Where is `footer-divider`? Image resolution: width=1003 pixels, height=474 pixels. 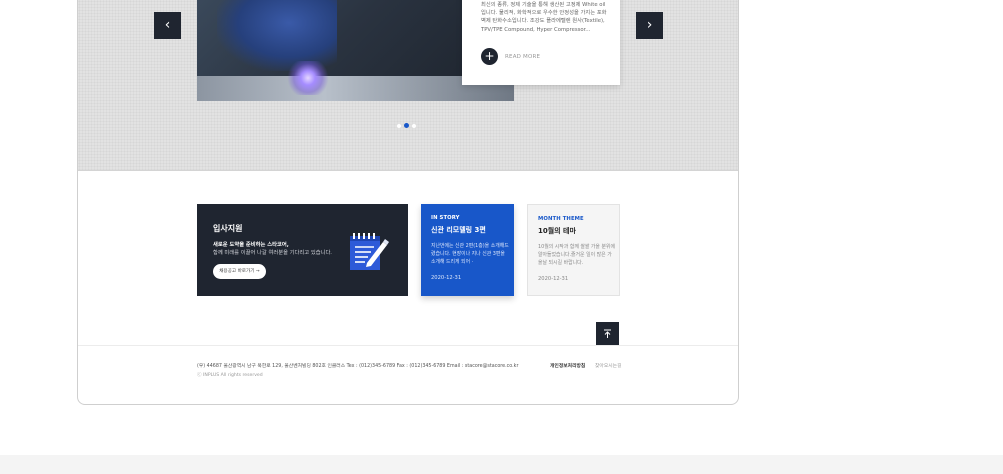
footer-divider is located at coordinates (408, 345).